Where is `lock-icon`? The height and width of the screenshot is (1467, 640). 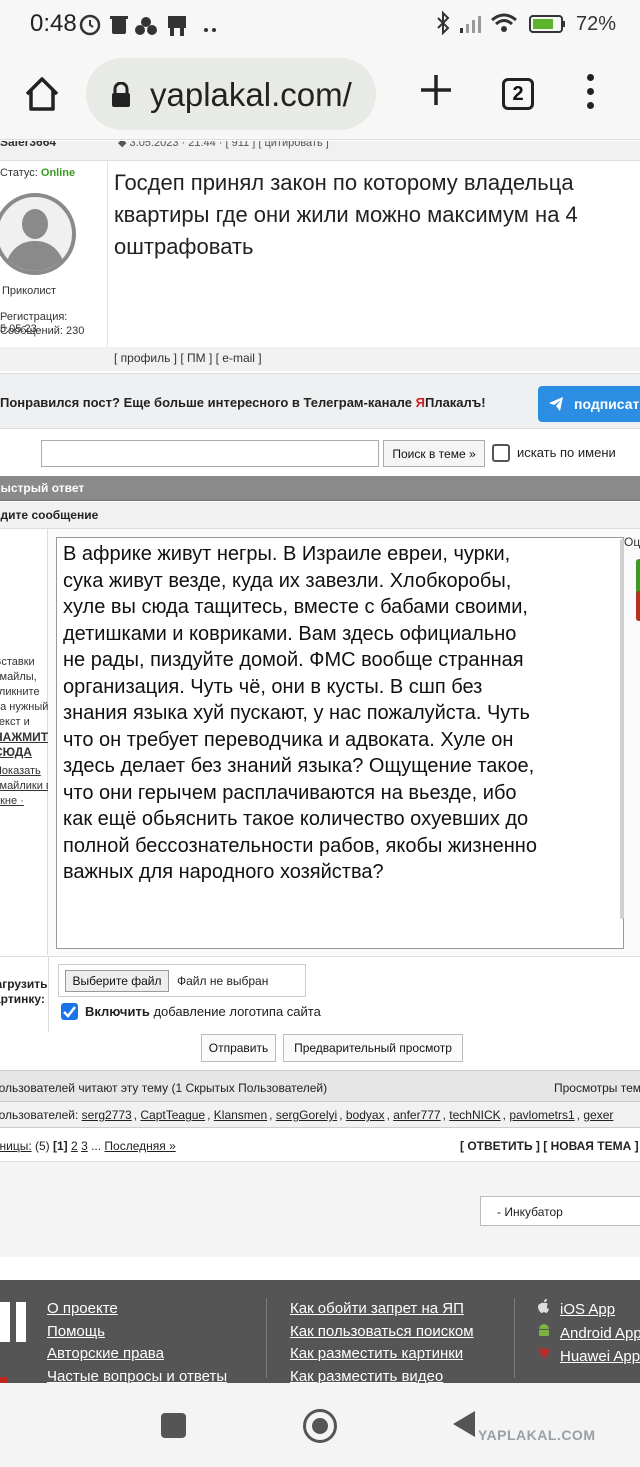 lock-icon is located at coordinates (121, 94).